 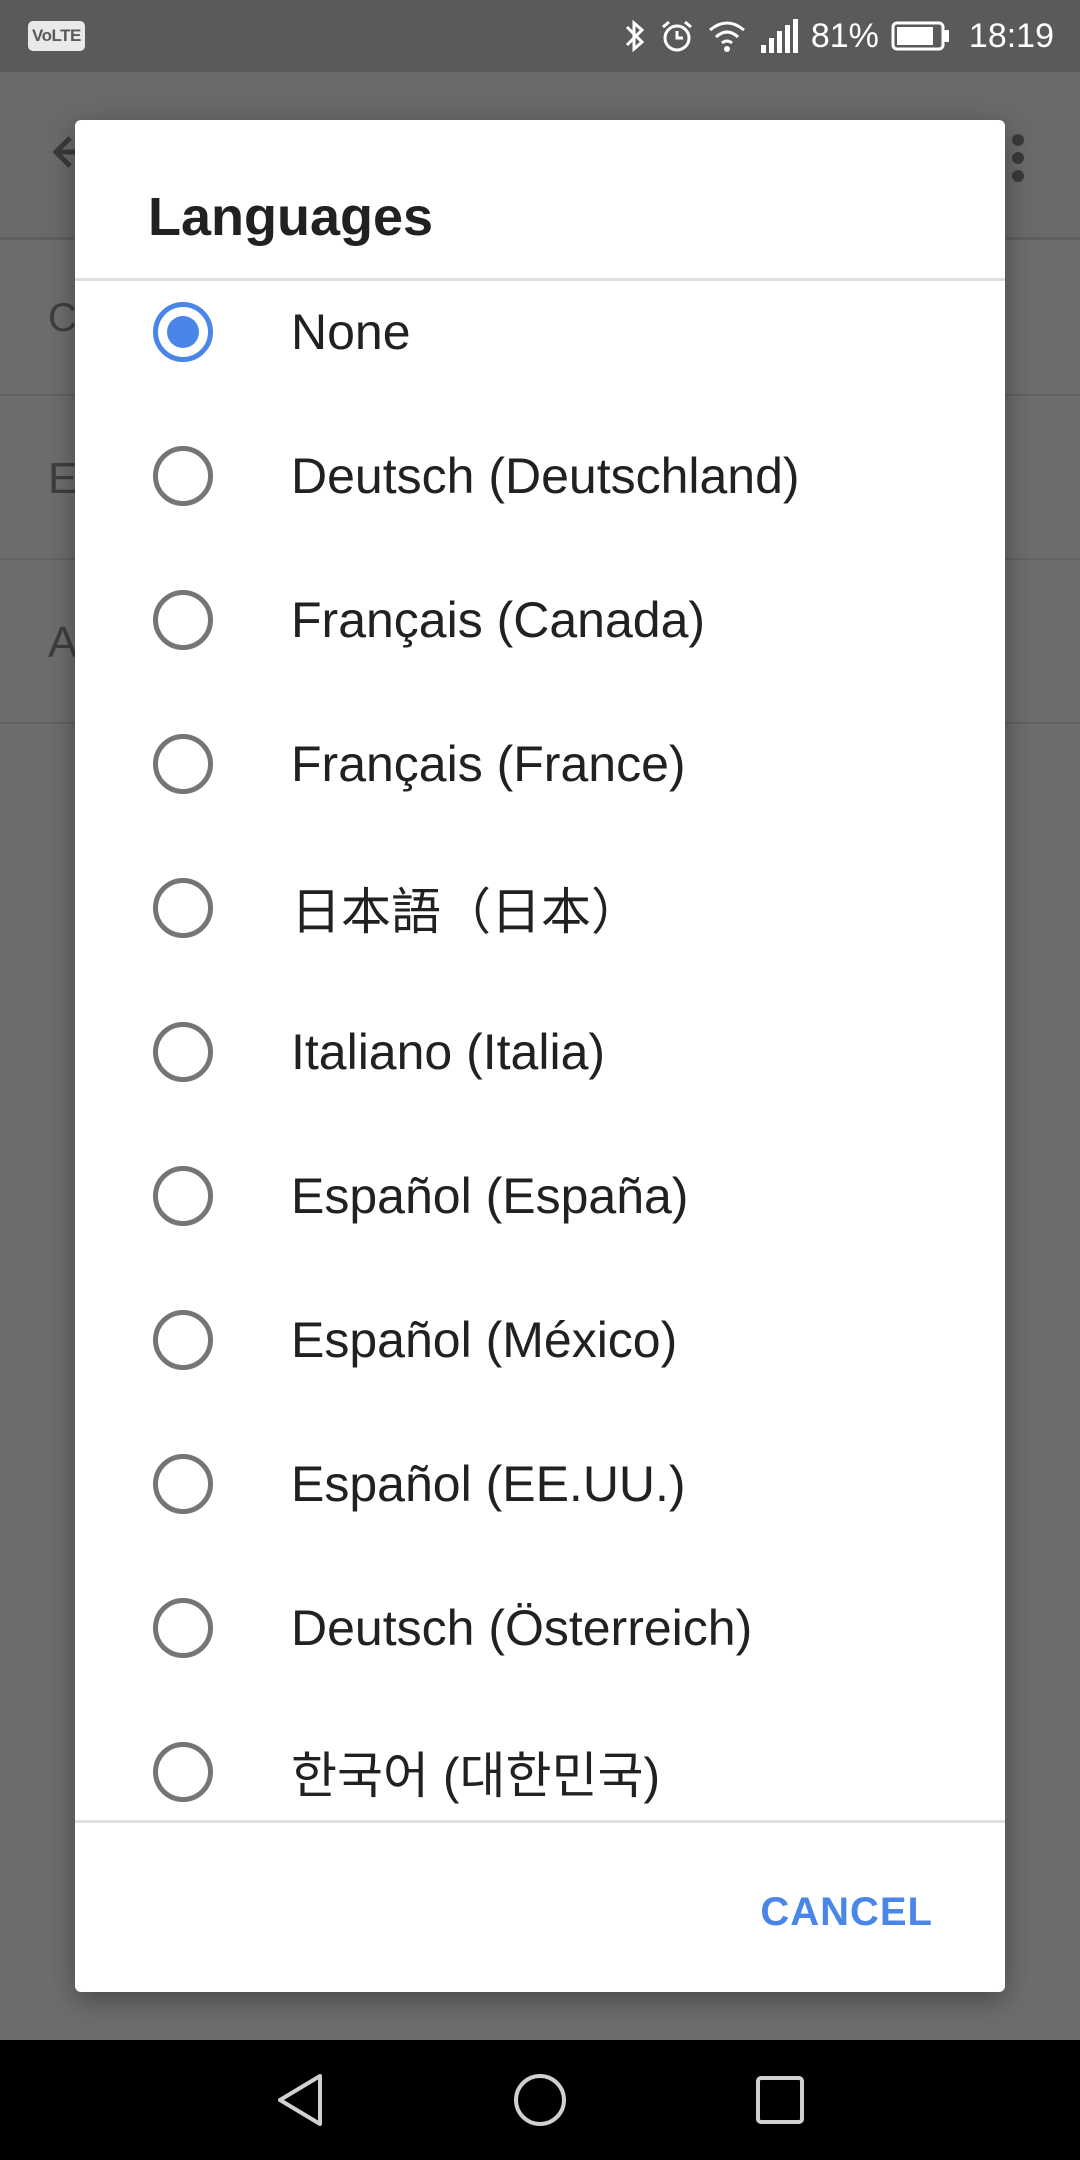 What do you see at coordinates (498, 620) in the screenshot?
I see `language-option-label: Français (Canada)` at bounding box center [498, 620].